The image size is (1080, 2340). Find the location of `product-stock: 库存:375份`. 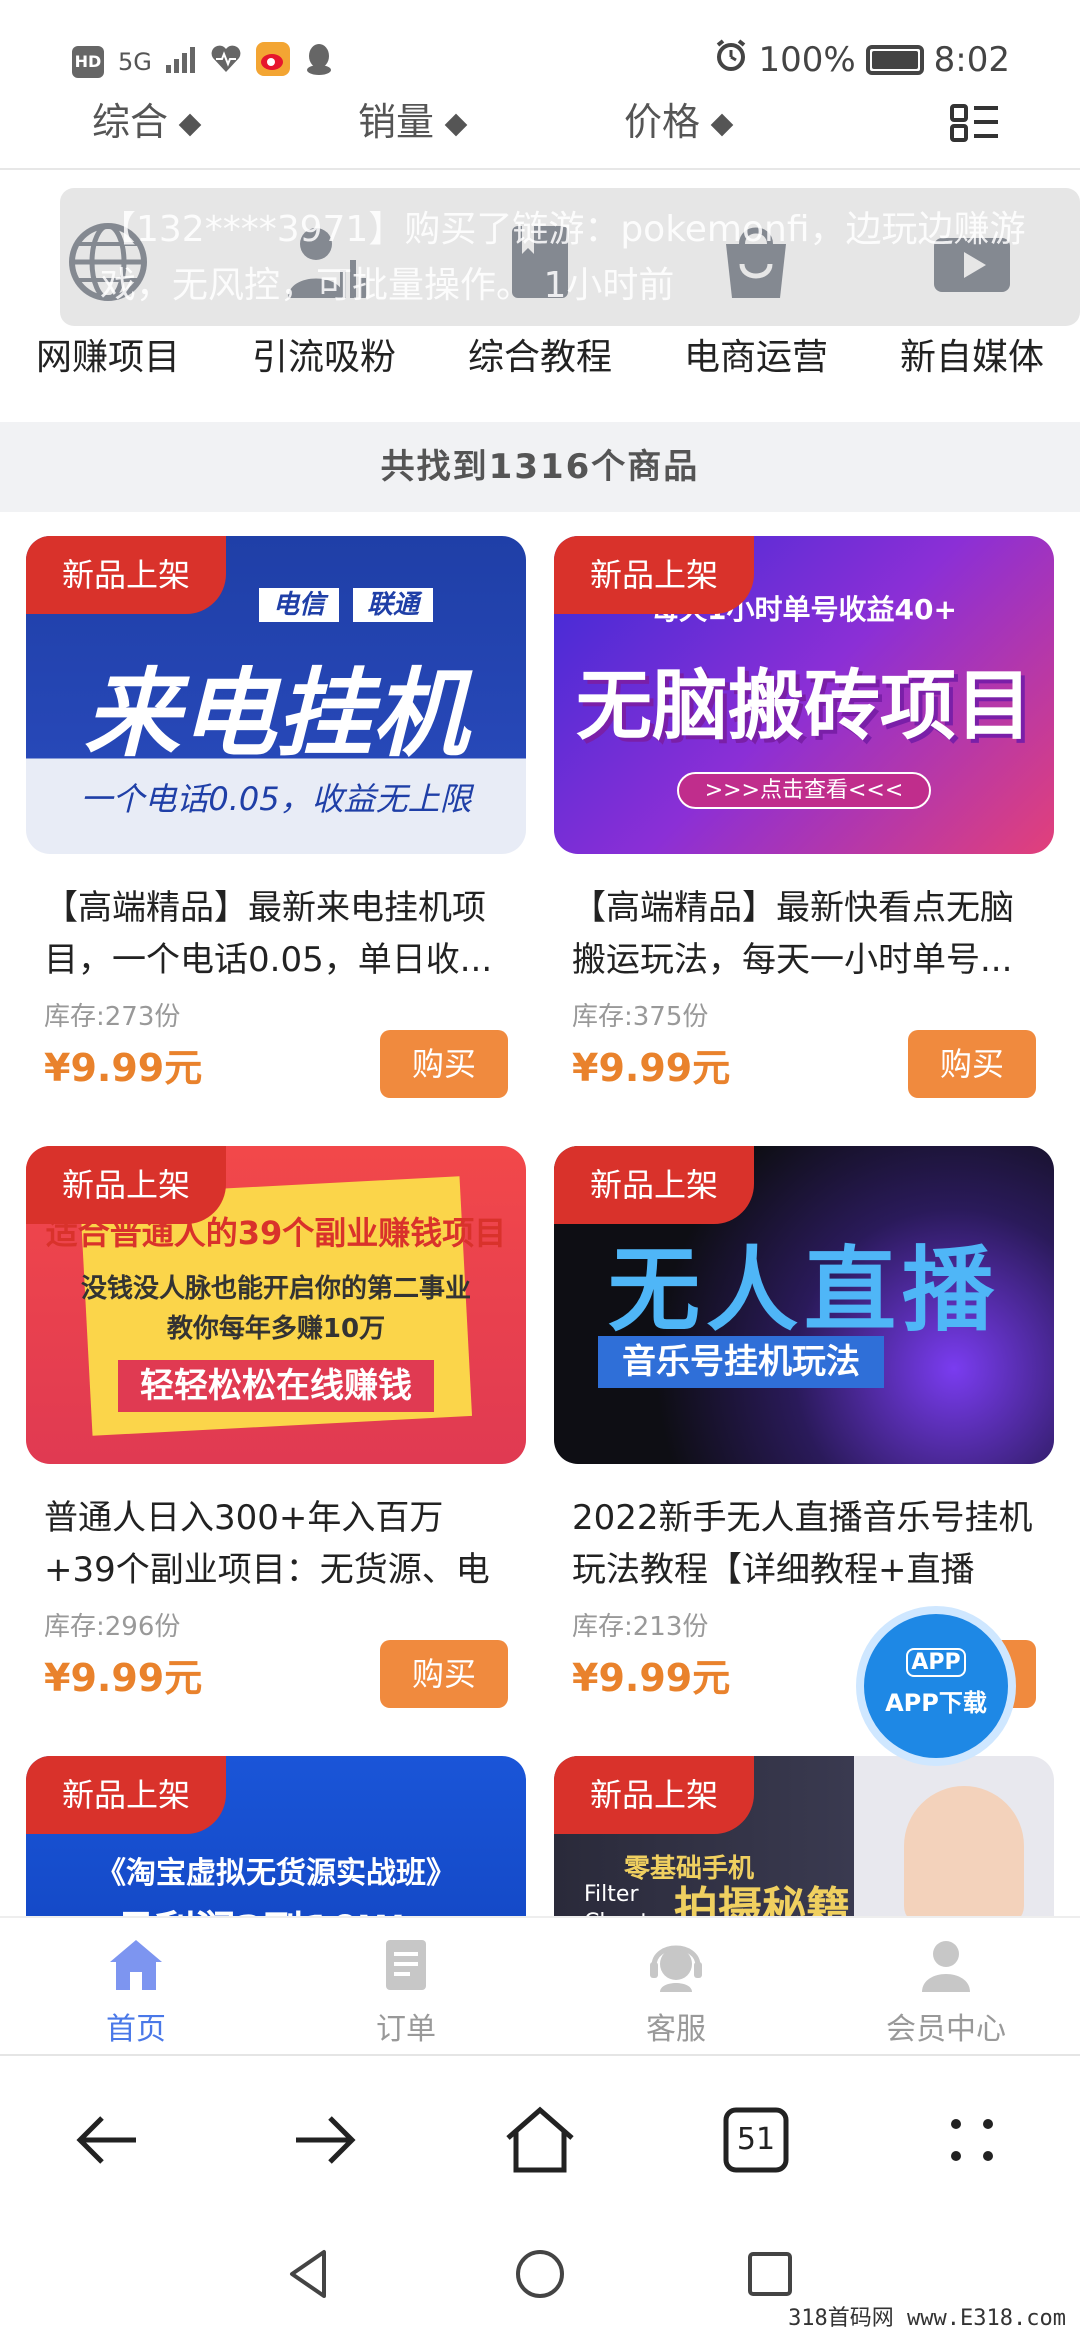

product-stock: 库存:375份 is located at coordinates (640, 1017).